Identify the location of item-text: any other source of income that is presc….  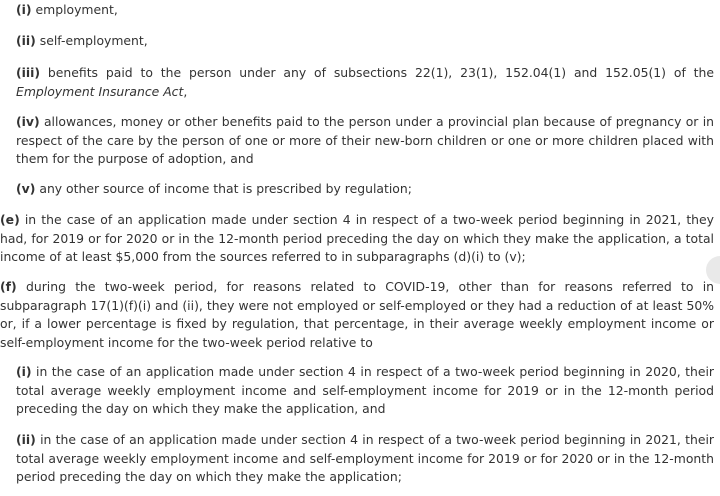
(223, 188).